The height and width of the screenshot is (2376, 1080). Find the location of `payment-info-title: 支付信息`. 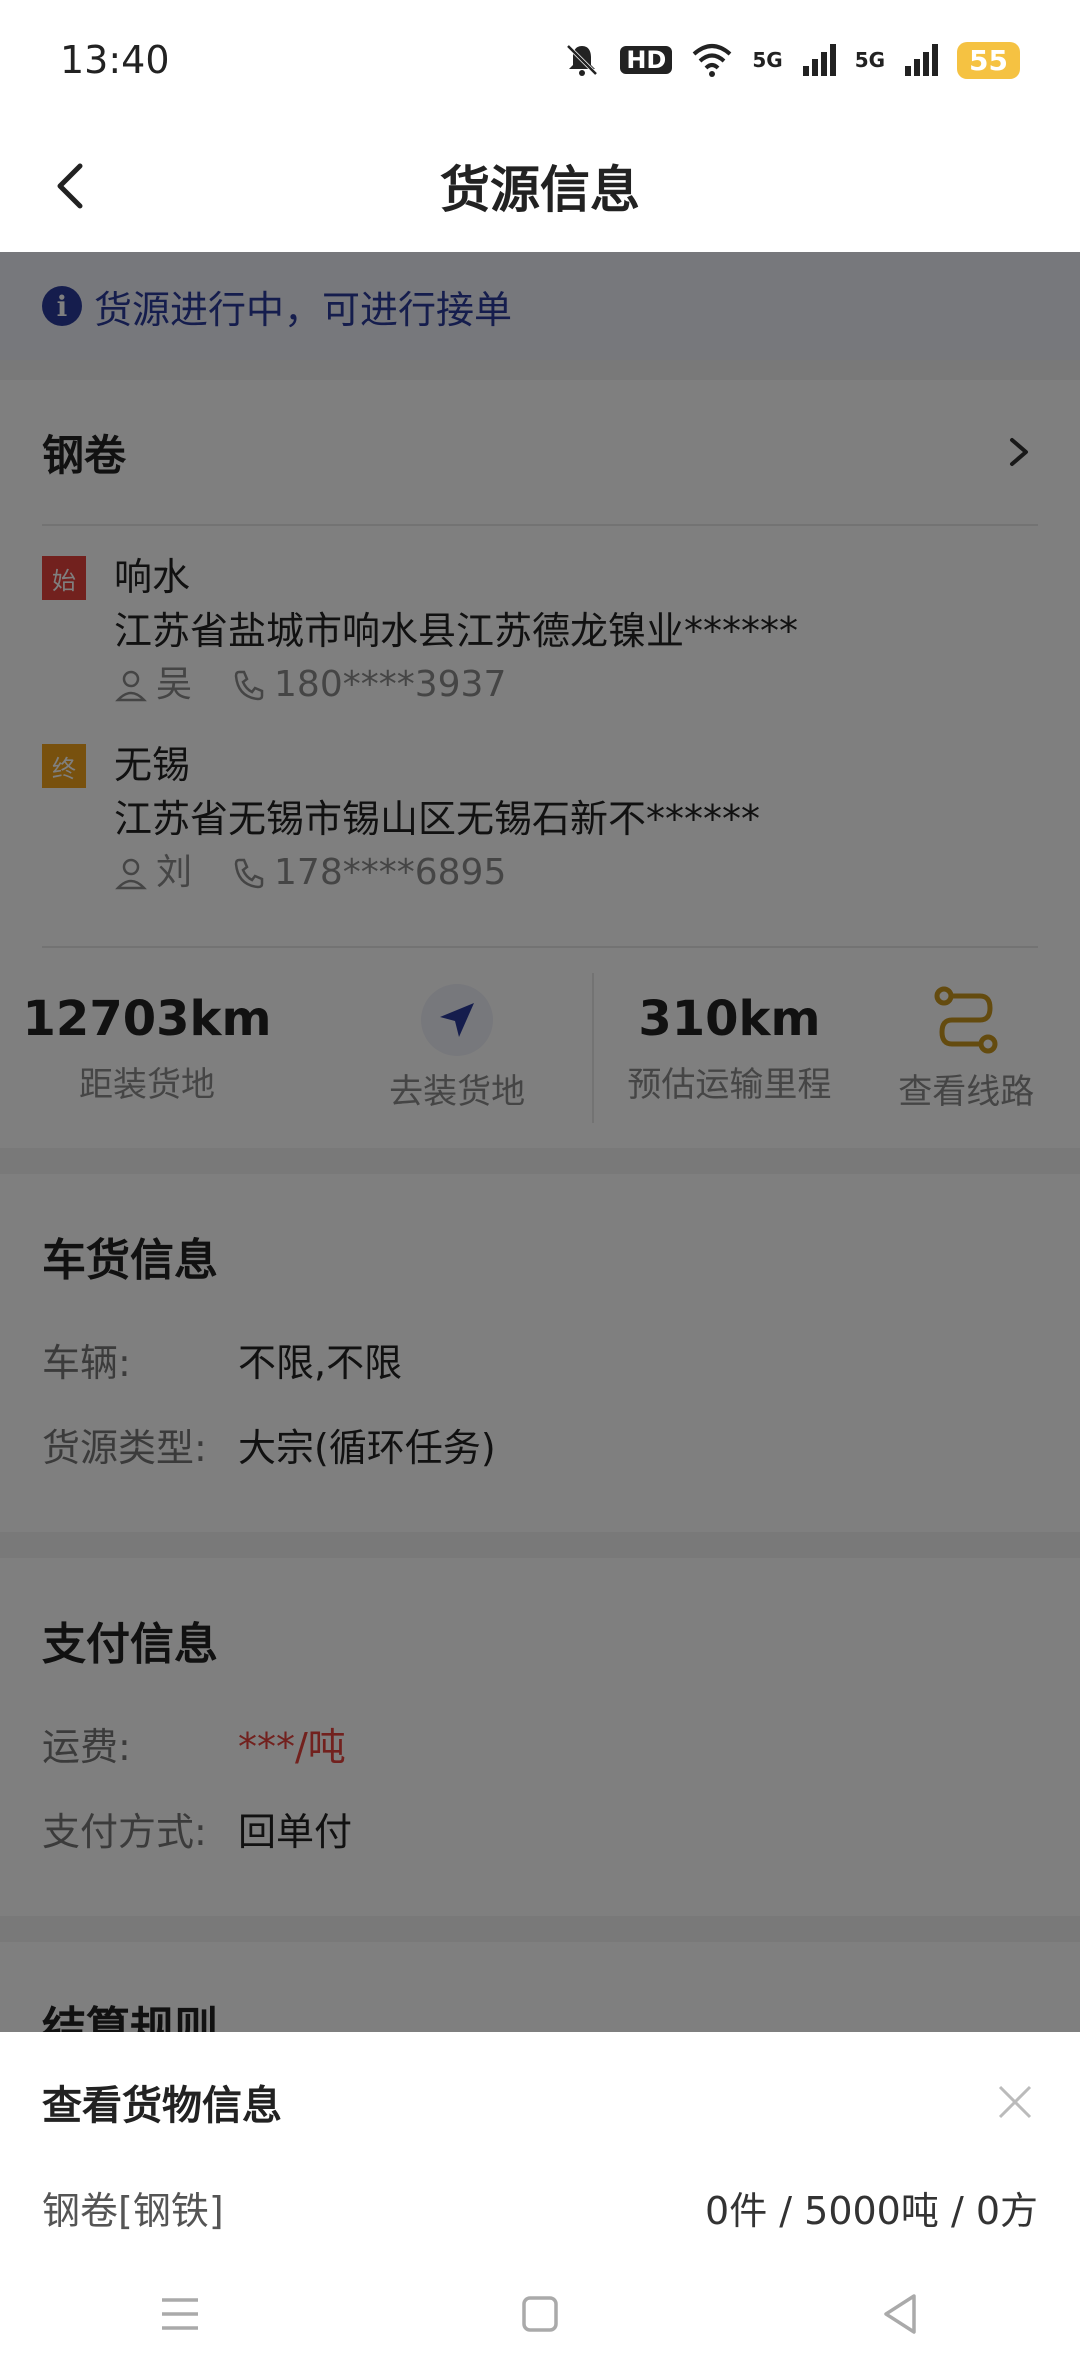

payment-info-title: 支付信息 is located at coordinates (130, 1644).